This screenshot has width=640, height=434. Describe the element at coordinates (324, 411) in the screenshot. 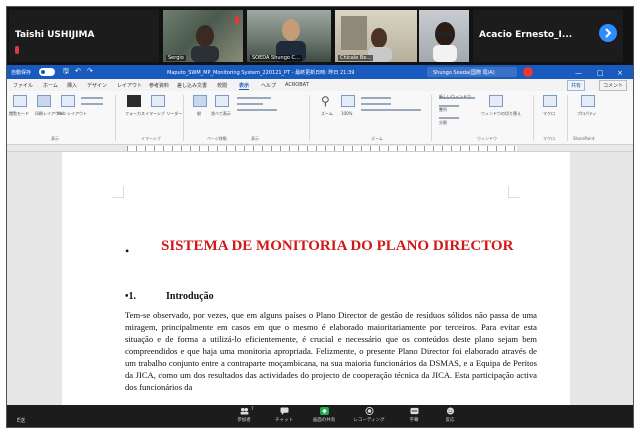

I see `share-screen-icon` at that location.